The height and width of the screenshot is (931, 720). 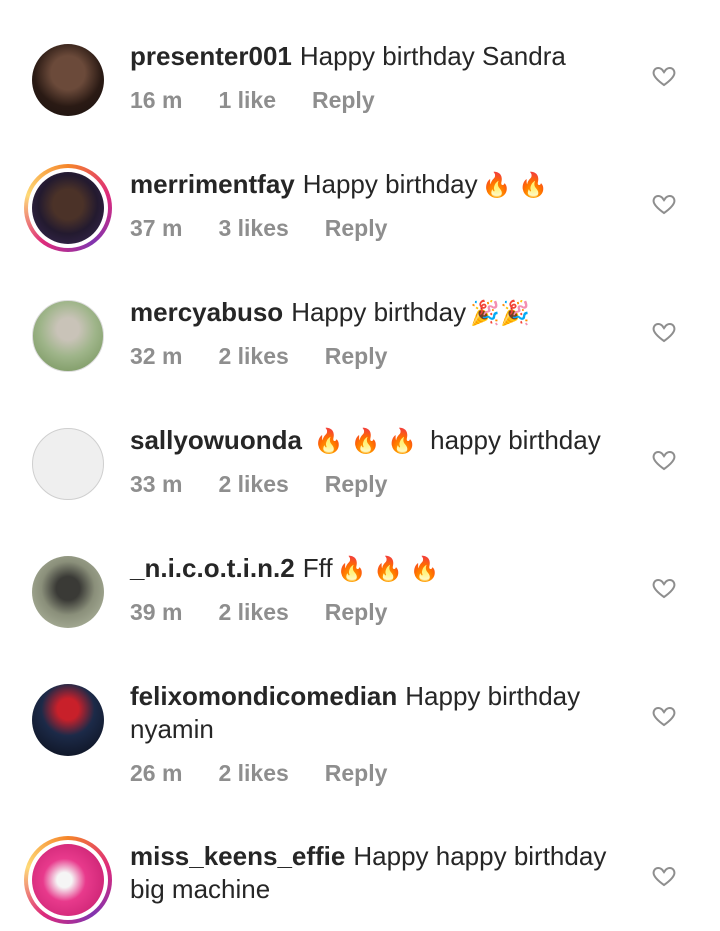 What do you see at coordinates (253, 228) in the screenshot?
I see `likes-count: 3 likes` at bounding box center [253, 228].